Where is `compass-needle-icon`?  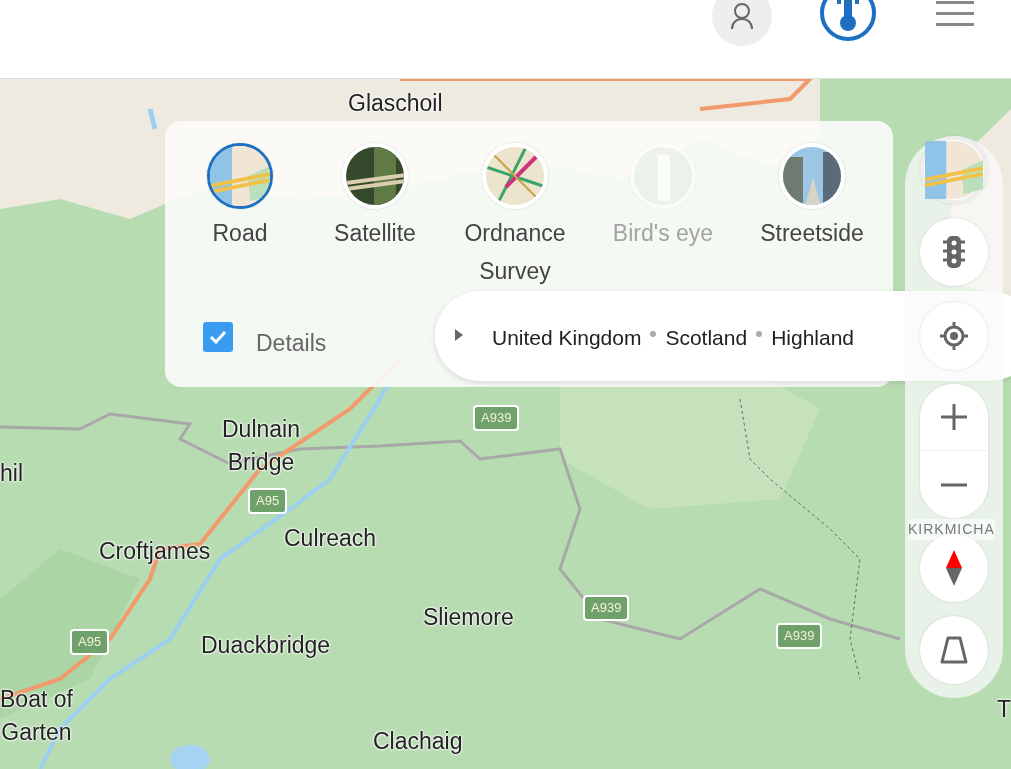 compass-needle-icon is located at coordinates (954, 568).